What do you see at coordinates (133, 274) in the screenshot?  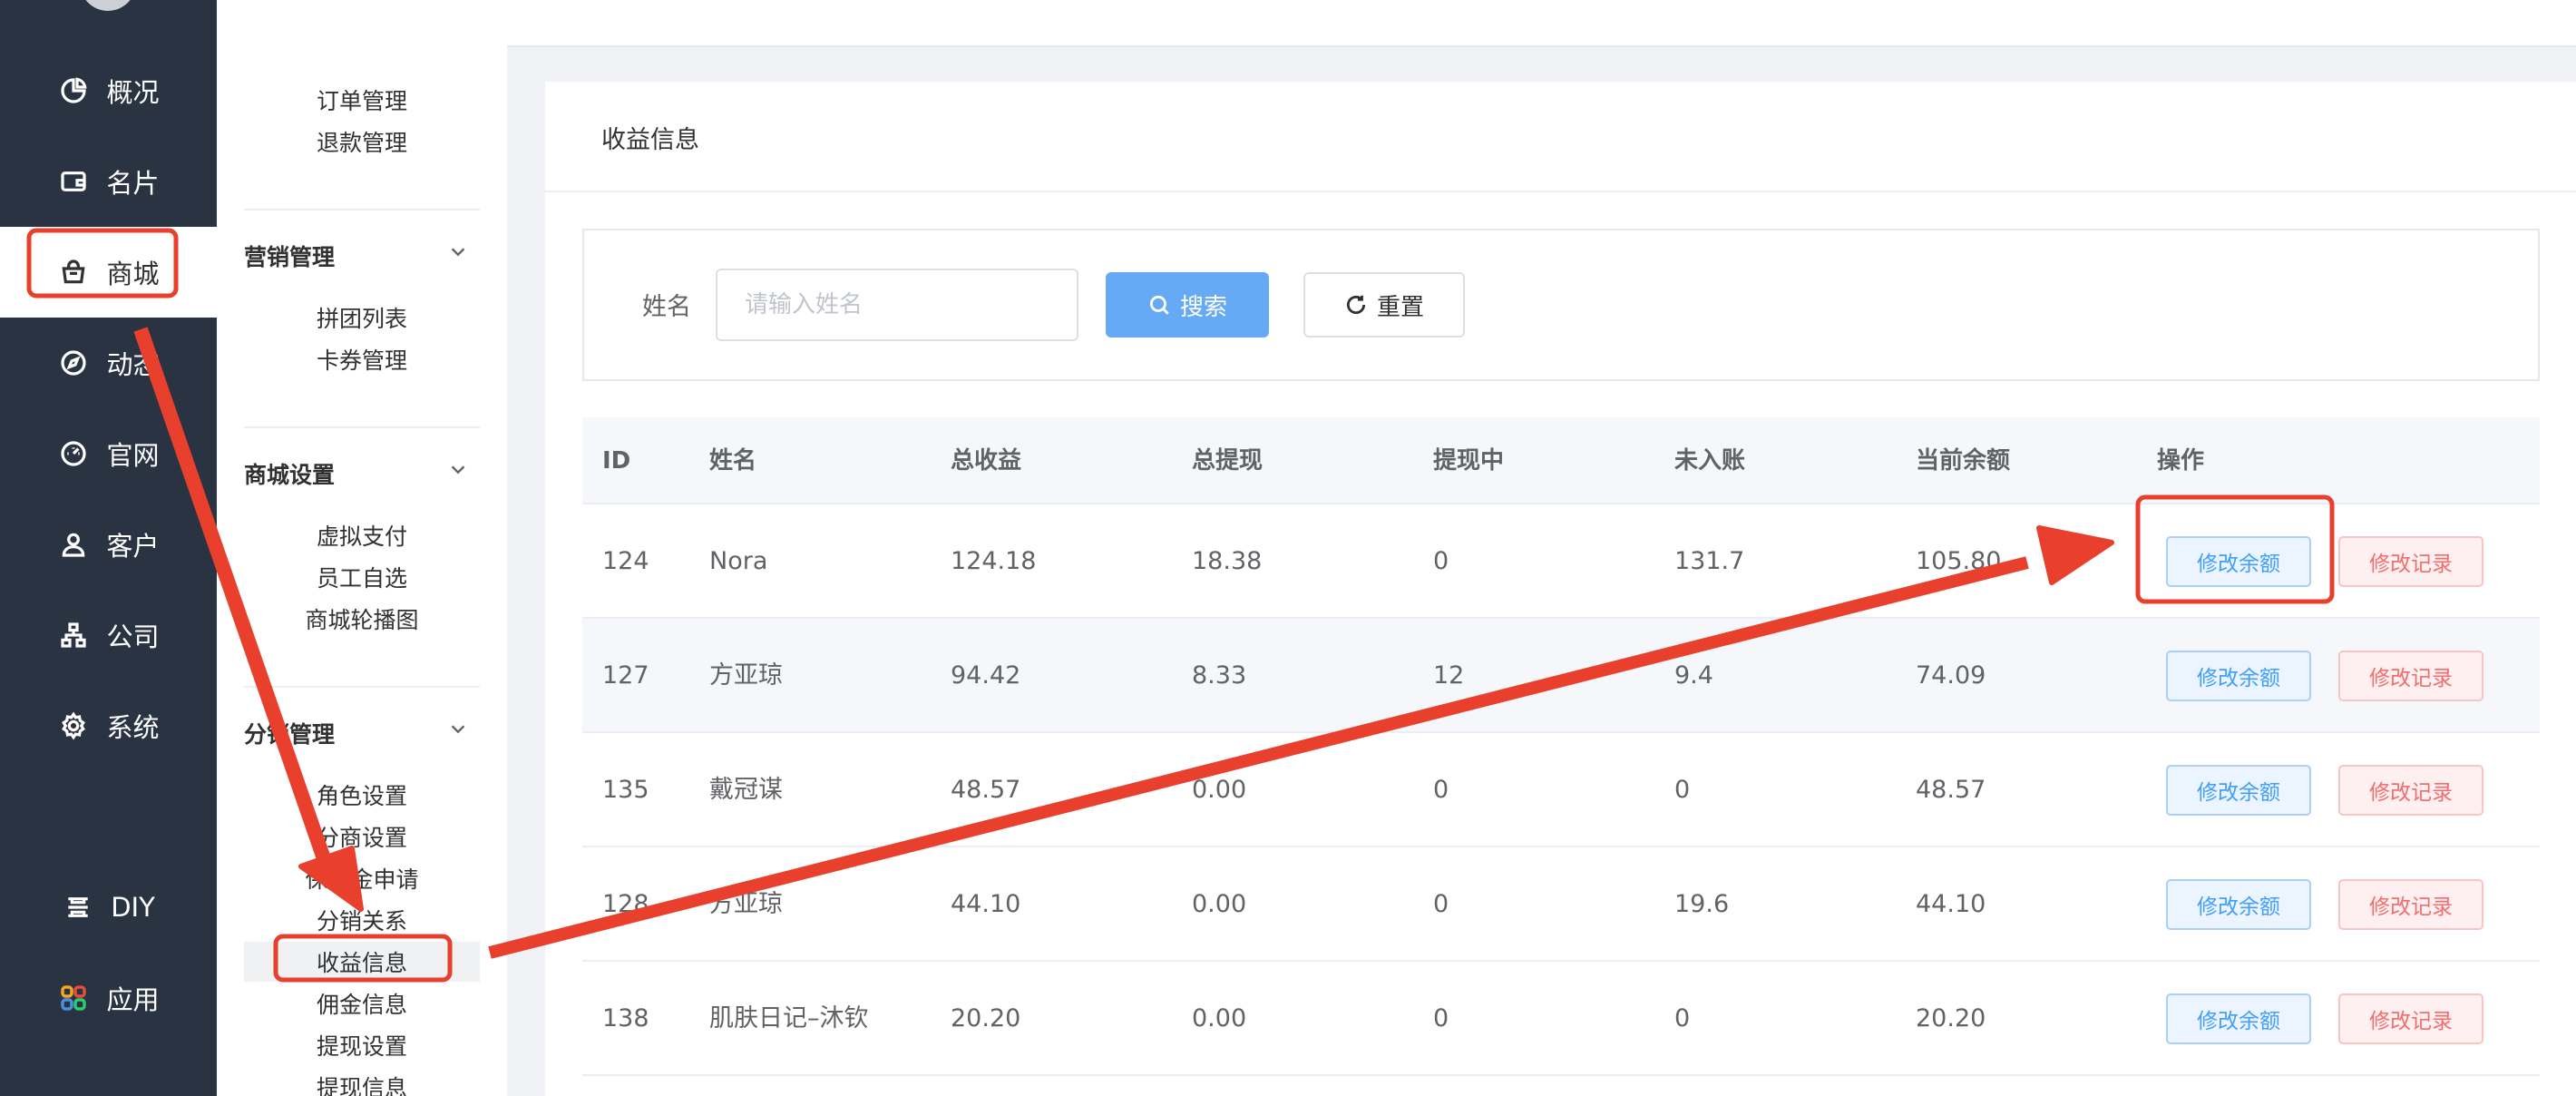 I see `nav-item-label: 商城` at bounding box center [133, 274].